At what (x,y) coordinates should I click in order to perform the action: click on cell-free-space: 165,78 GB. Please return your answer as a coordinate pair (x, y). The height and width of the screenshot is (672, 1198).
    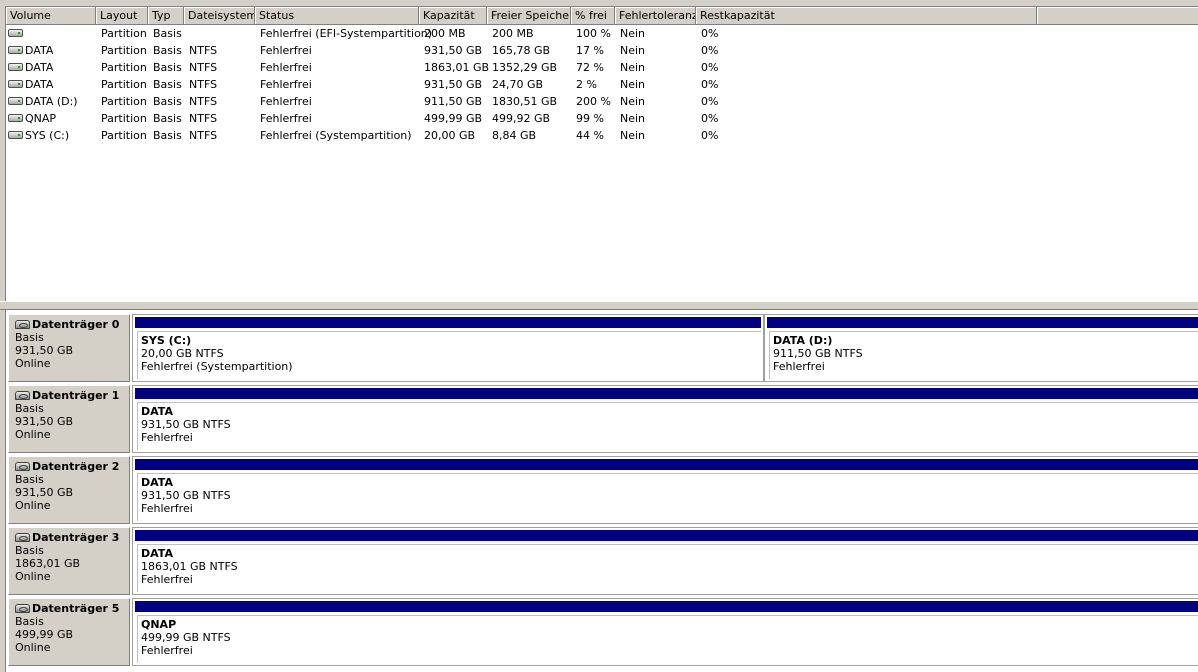
    Looking at the image, I should click on (521, 50).